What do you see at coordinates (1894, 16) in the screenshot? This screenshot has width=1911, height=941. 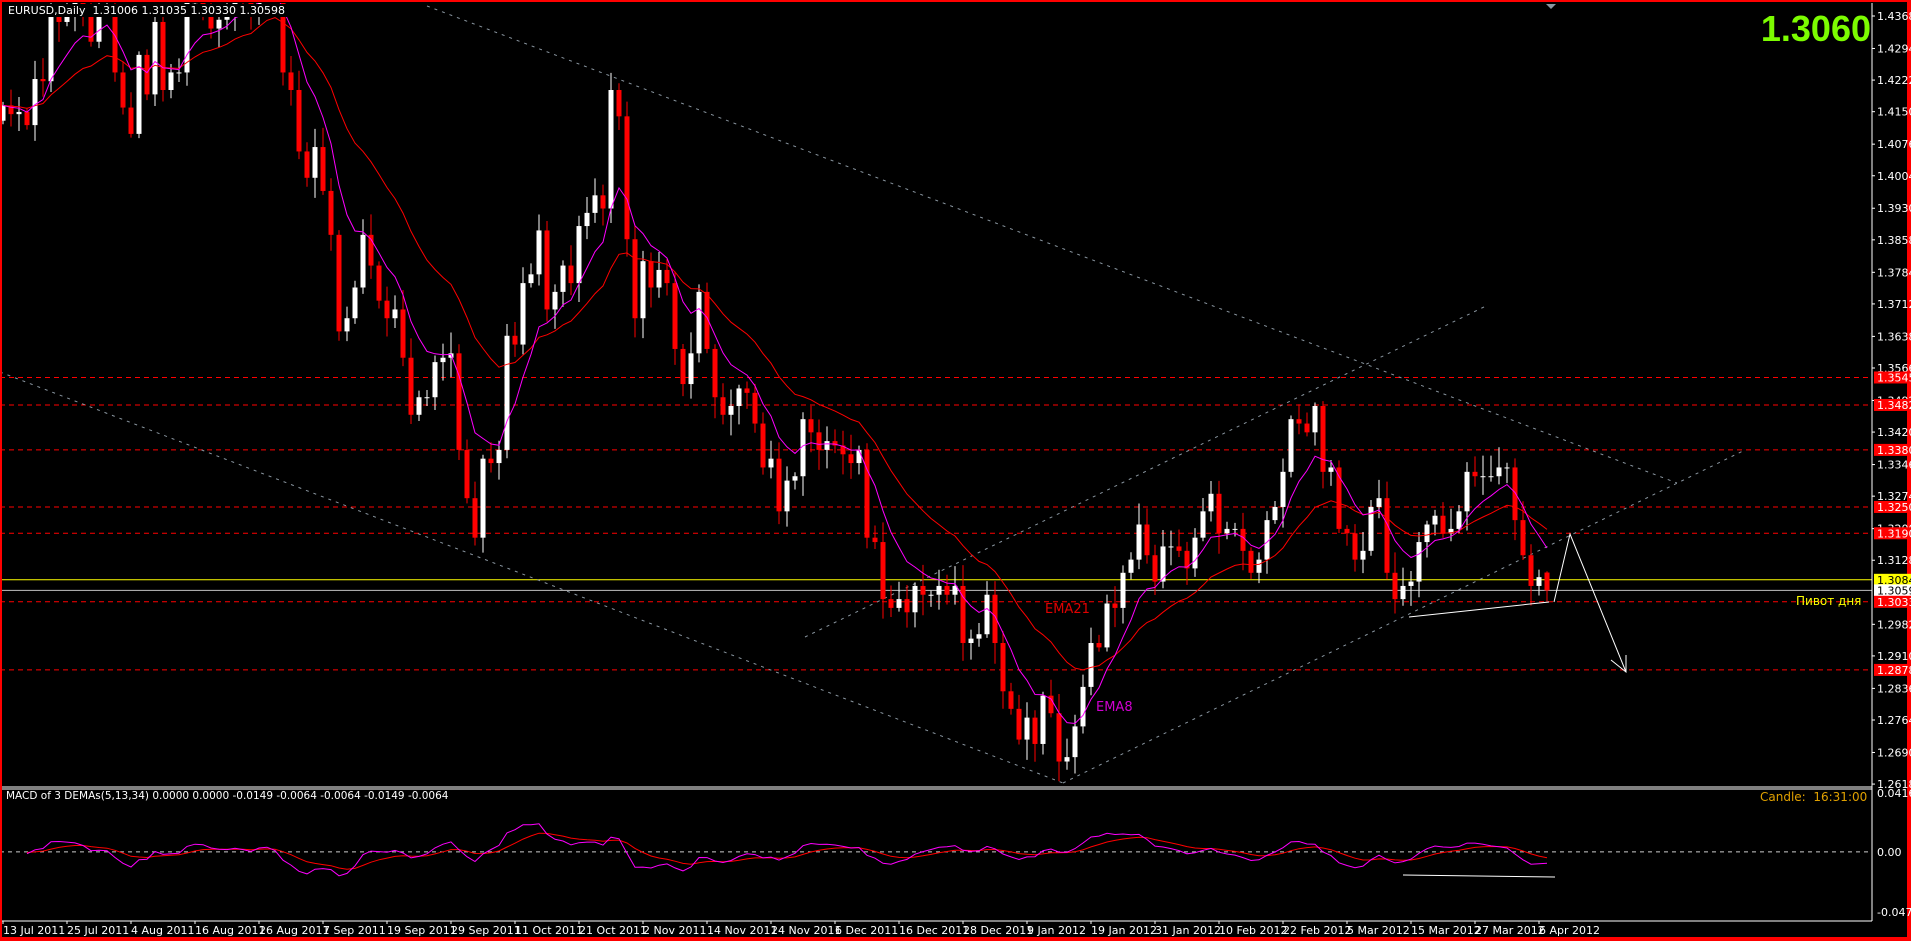 I see `price-axis-label: 1.43686` at bounding box center [1894, 16].